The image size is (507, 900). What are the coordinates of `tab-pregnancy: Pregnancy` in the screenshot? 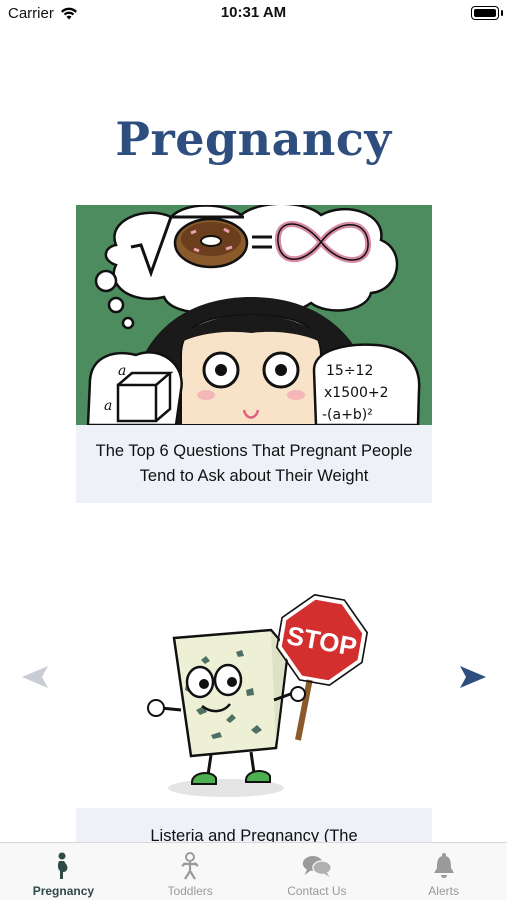 It's located at (63, 871).